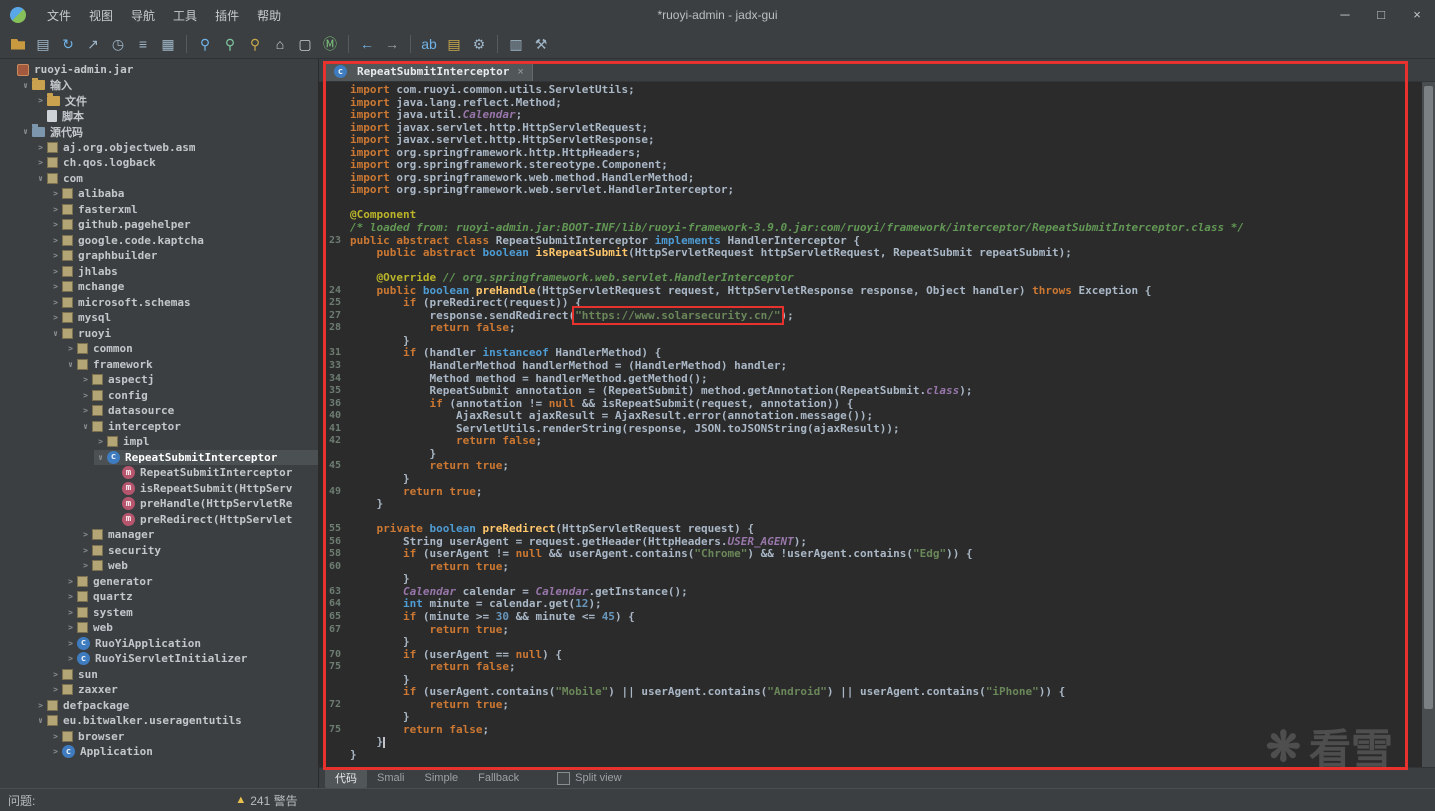 This screenshot has width=1435, height=811. What do you see at coordinates (255, 44) in the screenshot?
I see `comment-search-button: ⚲` at bounding box center [255, 44].